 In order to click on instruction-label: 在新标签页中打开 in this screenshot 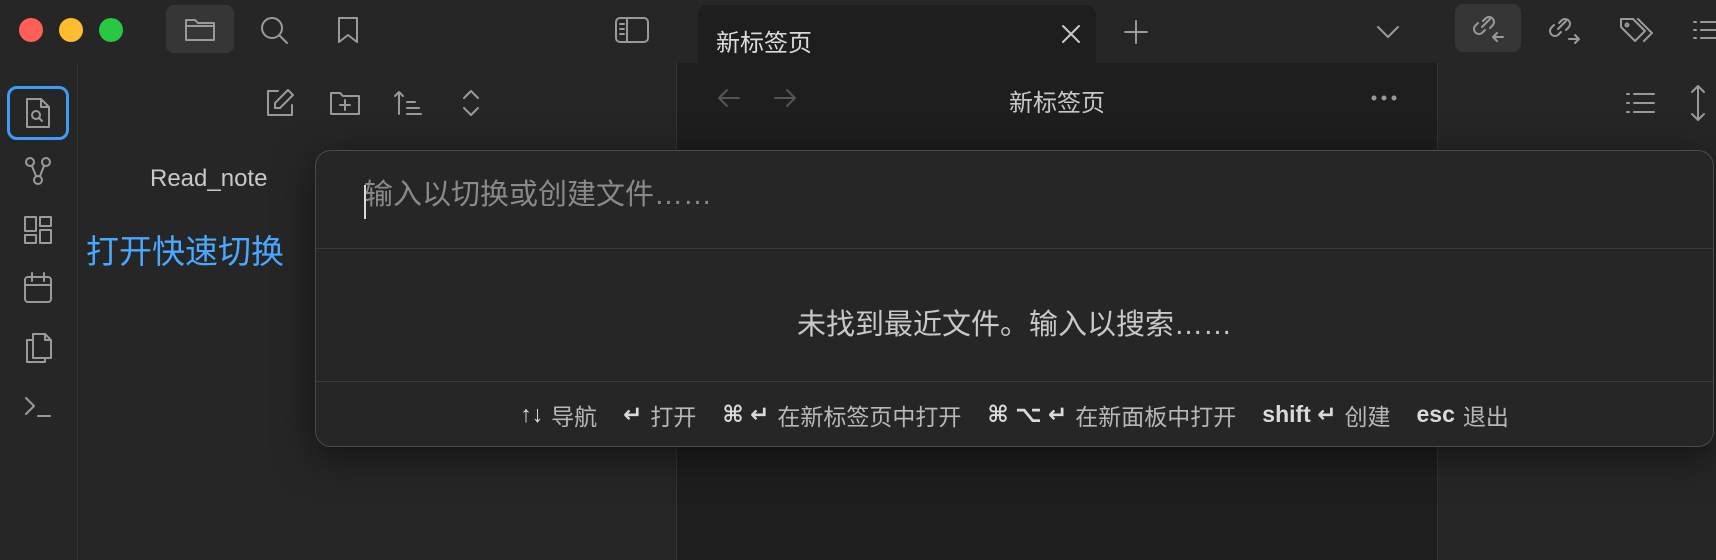, I will do `click(869, 416)`.